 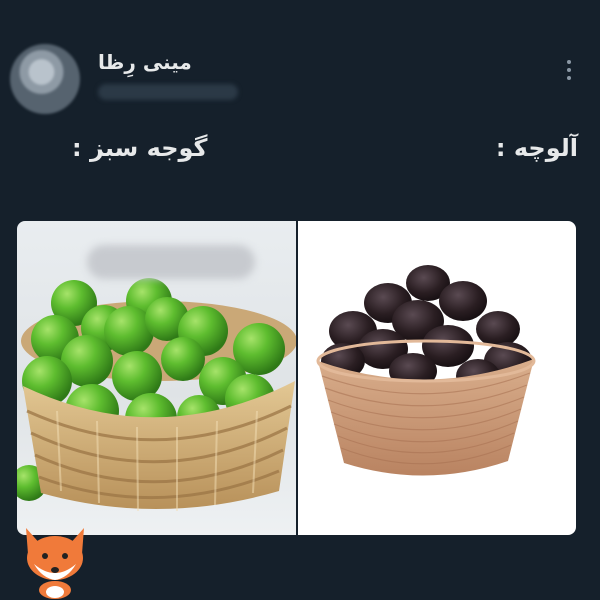 I want to click on author-handle-blurred, so click(x=168, y=92).